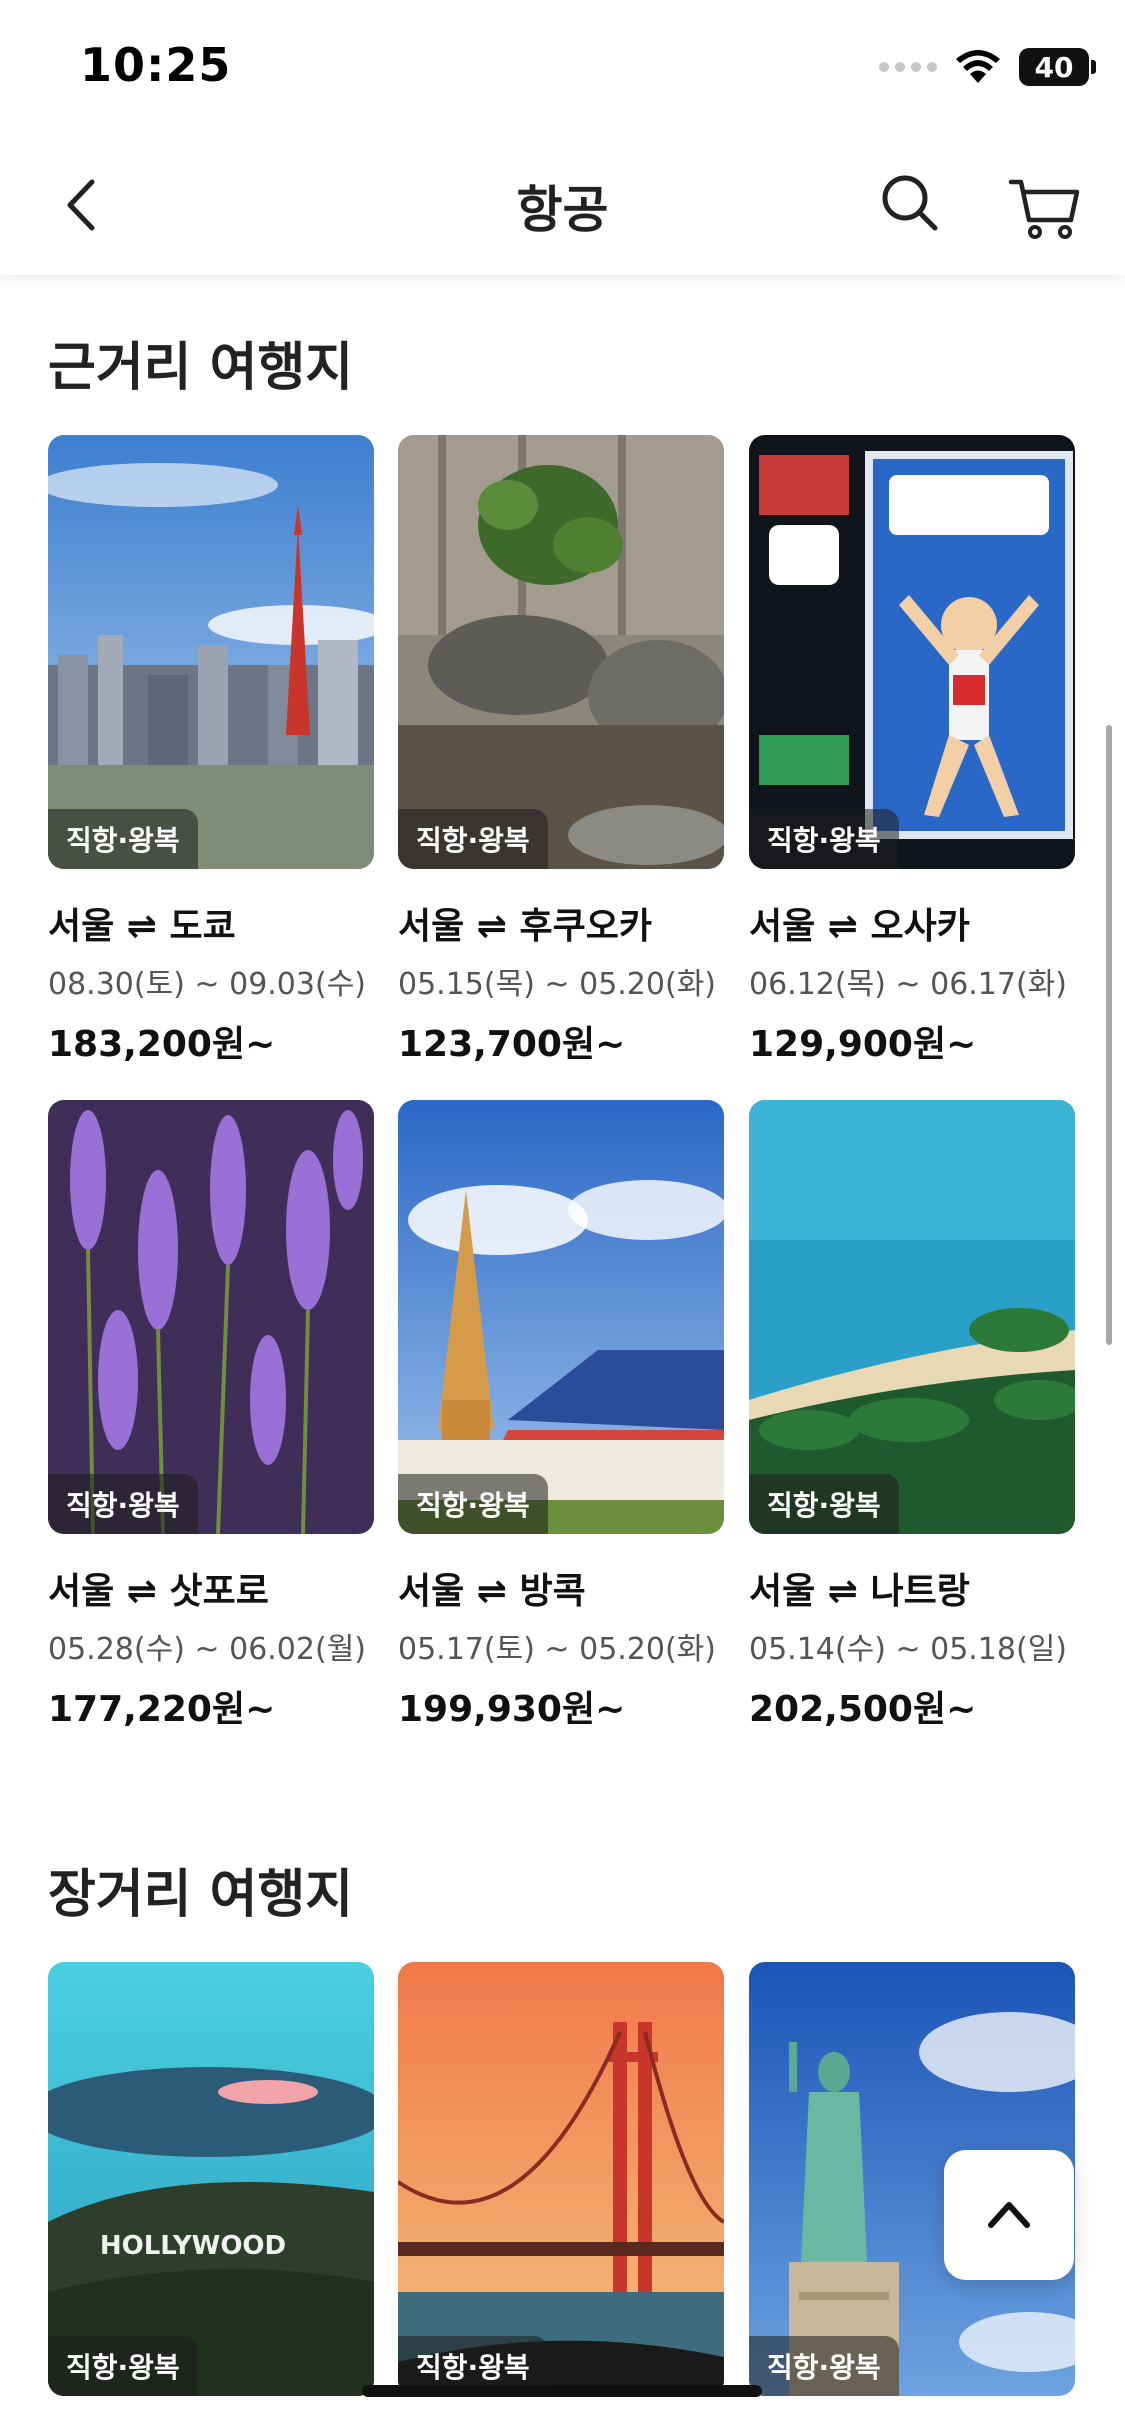 The width and height of the screenshot is (1125, 2436). I want to click on cart-icon, so click(1044, 209).